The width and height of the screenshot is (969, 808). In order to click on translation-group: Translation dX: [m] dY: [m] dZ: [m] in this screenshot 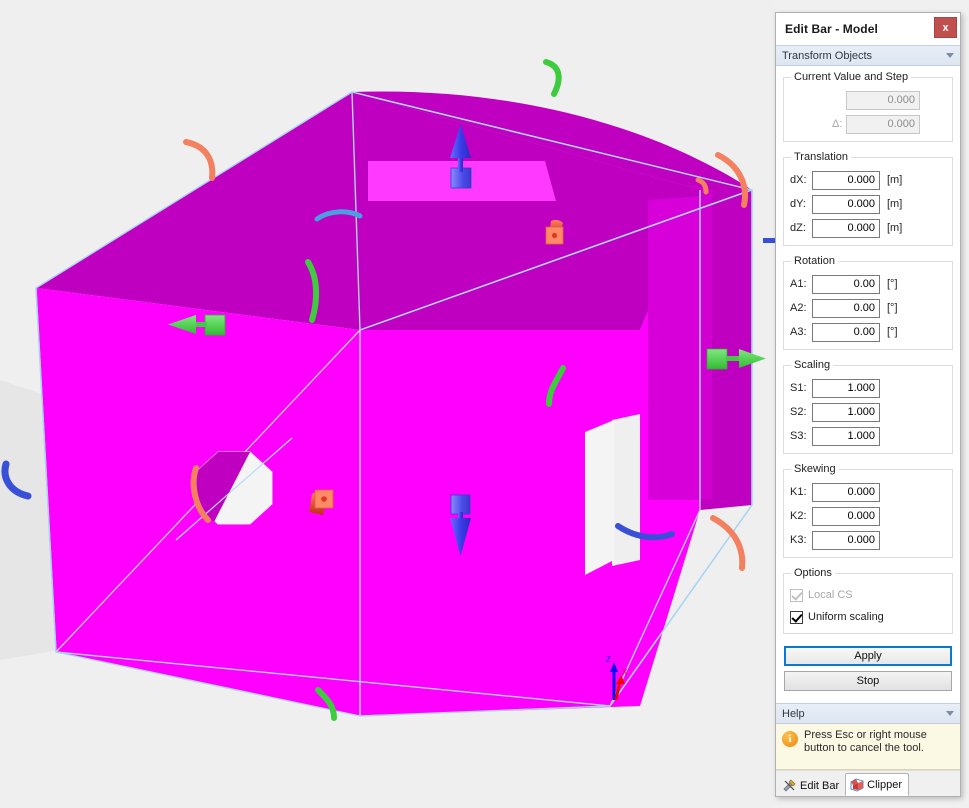, I will do `click(868, 198)`.